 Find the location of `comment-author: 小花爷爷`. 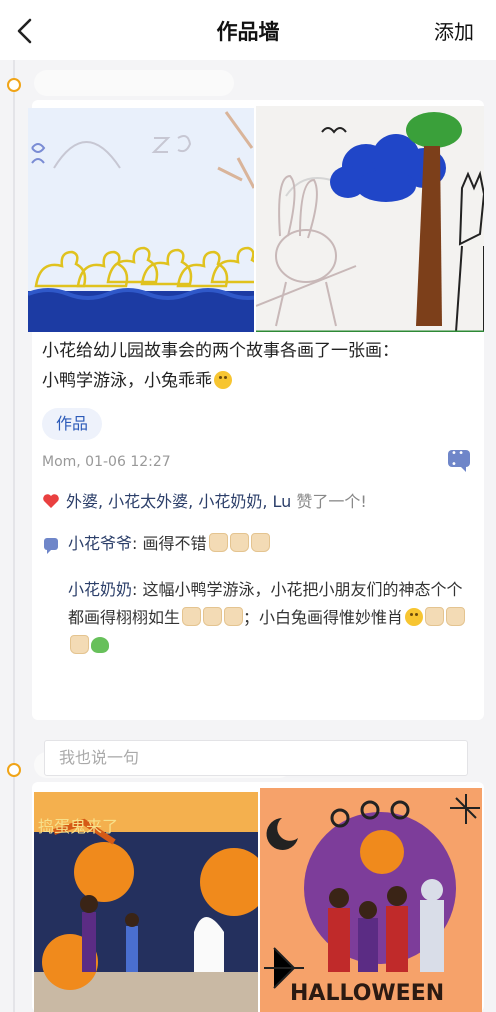

comment-author: 小花爷爷 is located at coordinates (100, 543).